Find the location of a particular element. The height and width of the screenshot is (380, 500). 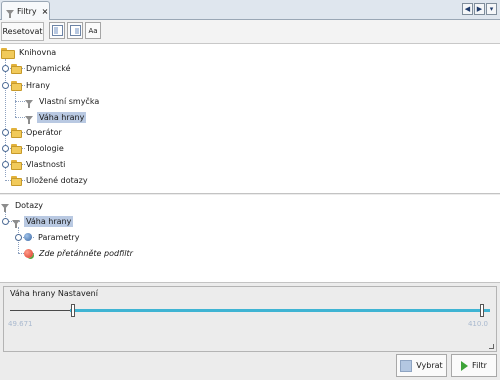

tab-filtry: Filtry × is located at coordinates (25, 10).